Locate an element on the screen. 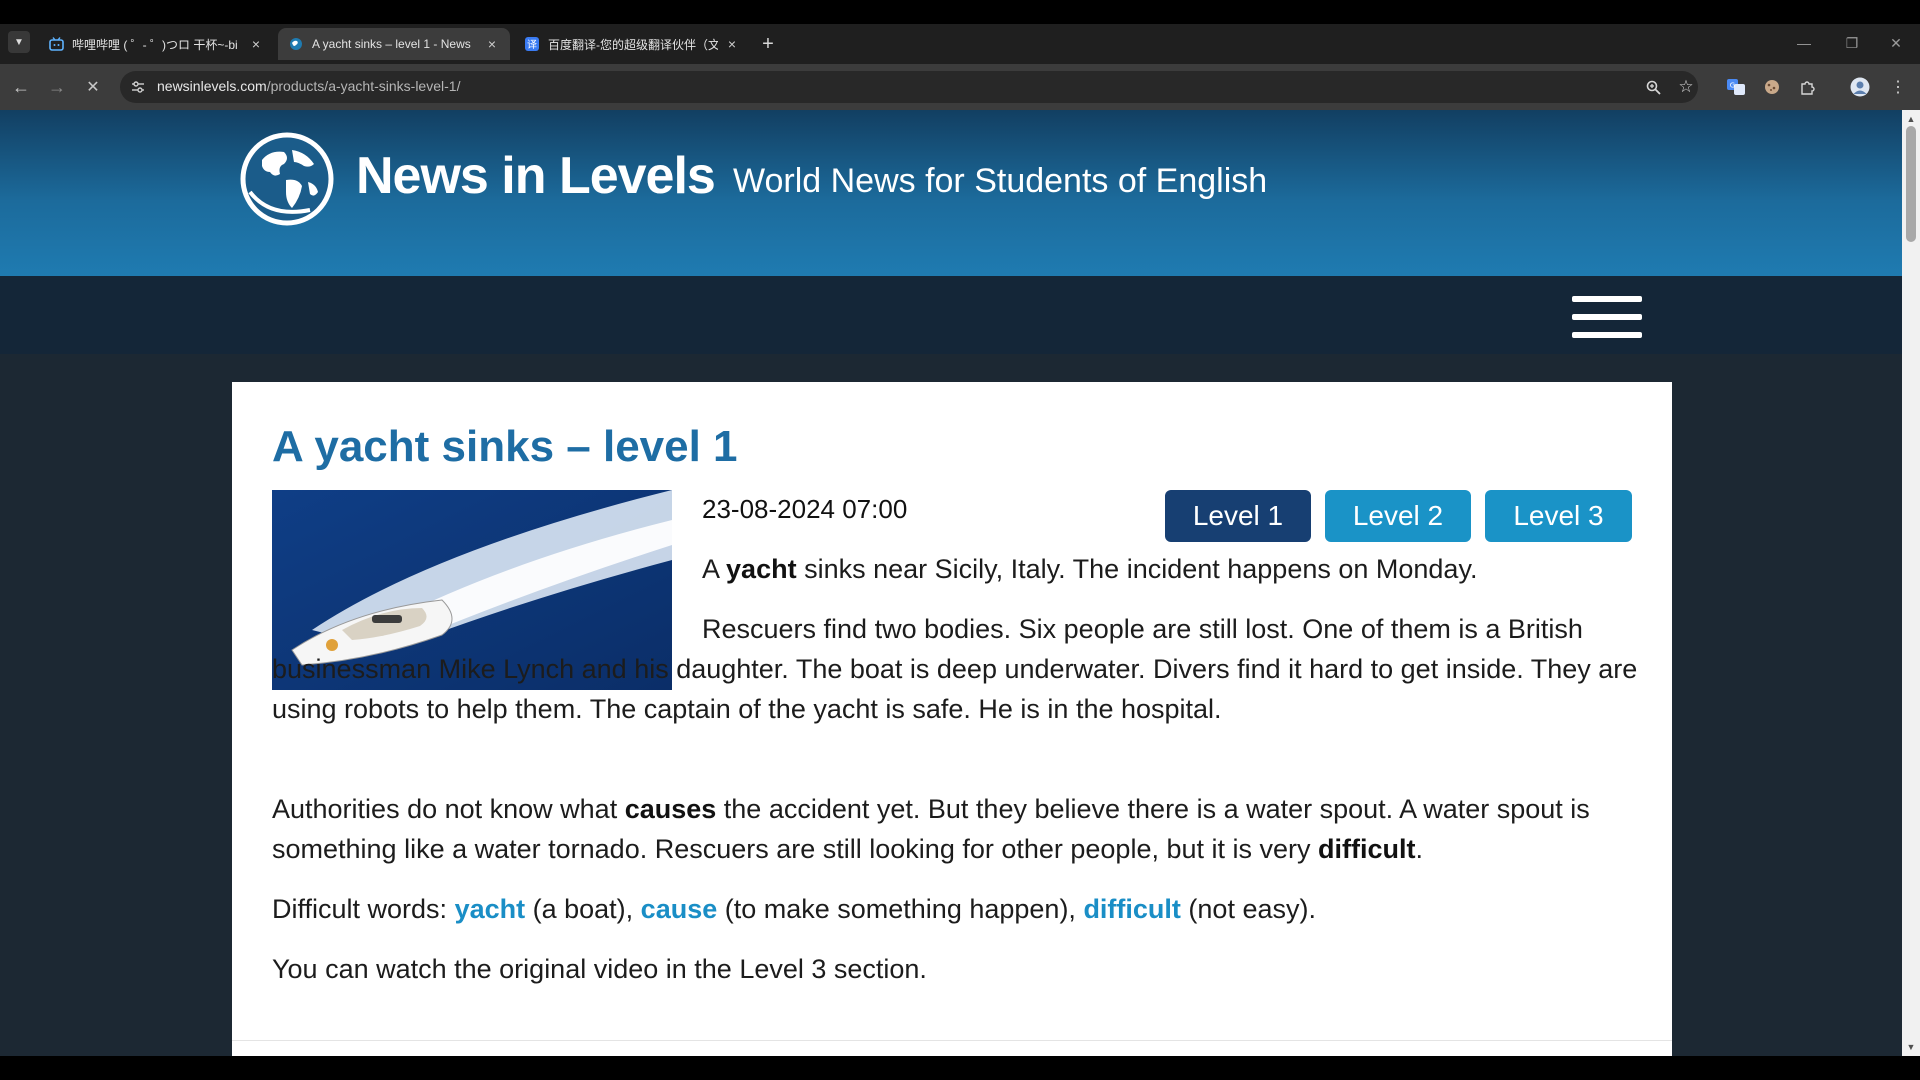 This screenshot has height=1080, width=1920. zoom-icon is located at coordinates (1653, 87).